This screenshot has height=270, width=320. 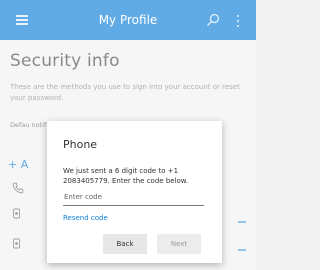 What do you see at coordinates (125, 244) in the screenshot?
I see `back-button: Back` at bounding box center [125, 244].